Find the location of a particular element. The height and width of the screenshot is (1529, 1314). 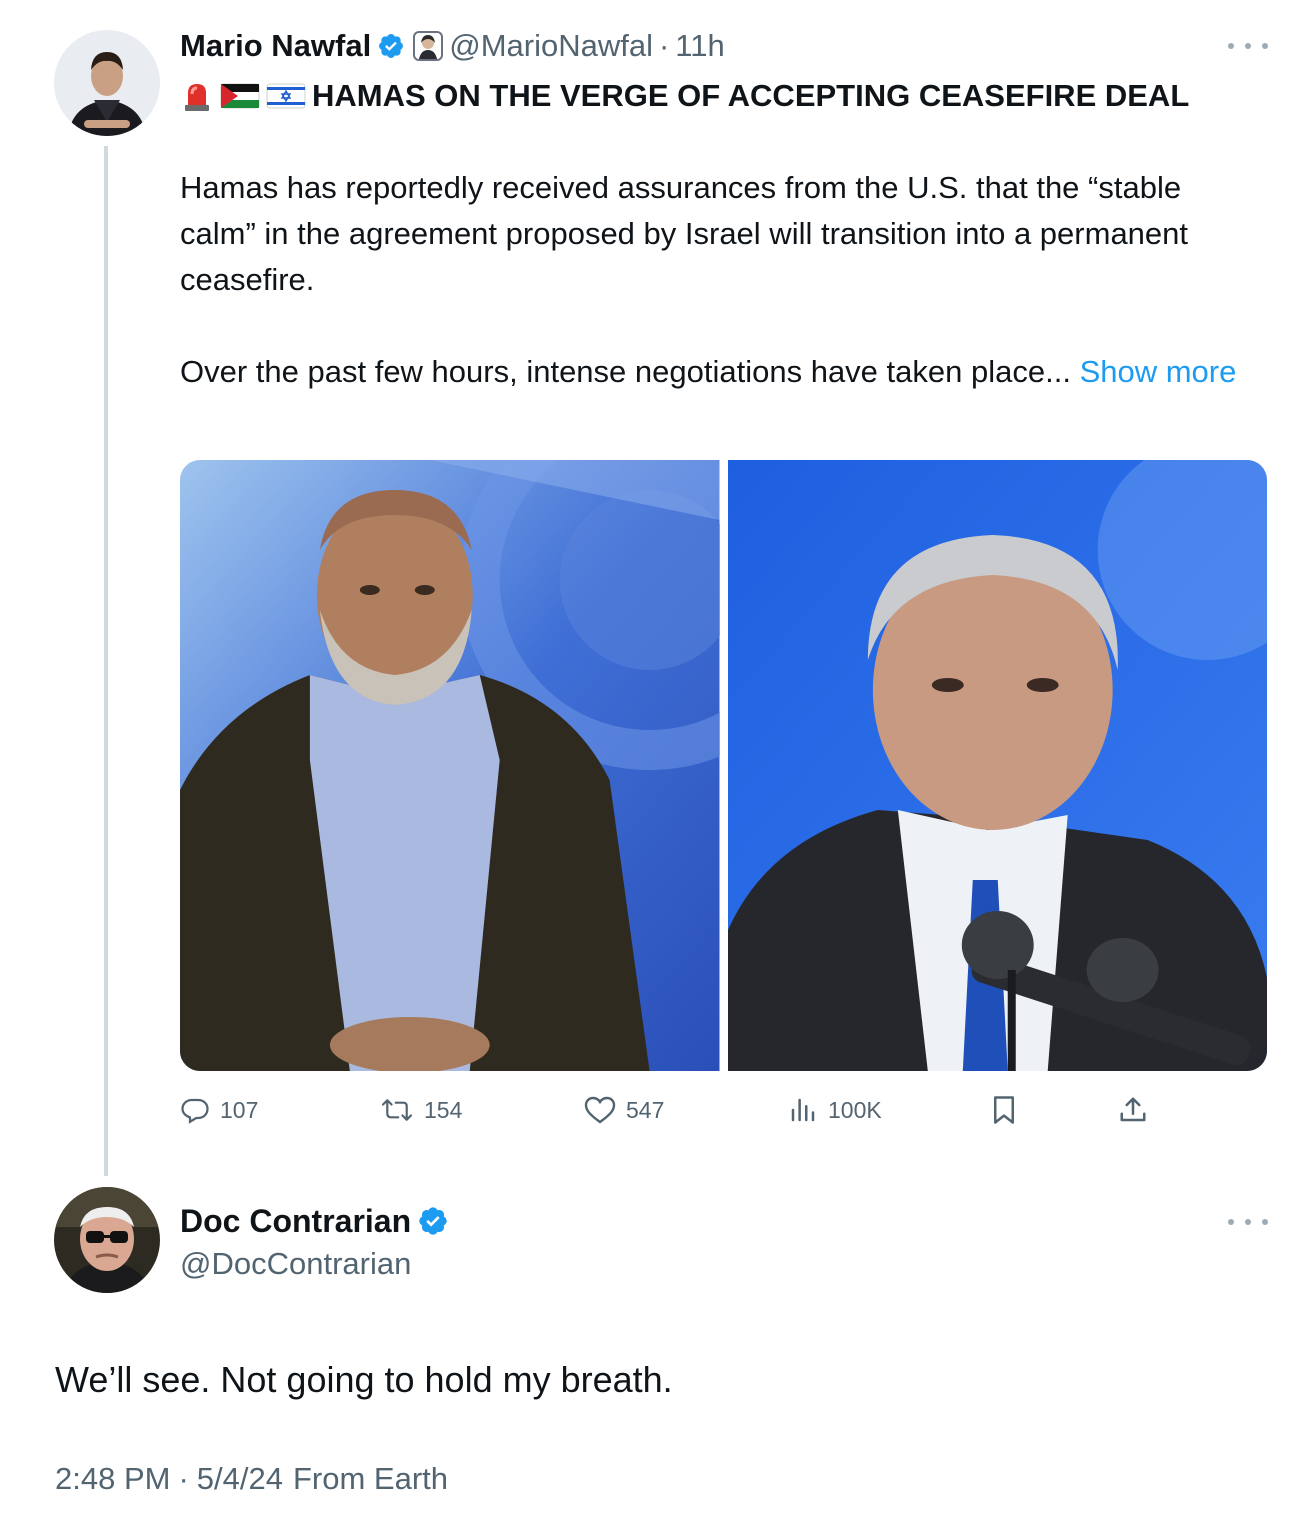

like-count: 547 is located at coordinates (645, 1109).